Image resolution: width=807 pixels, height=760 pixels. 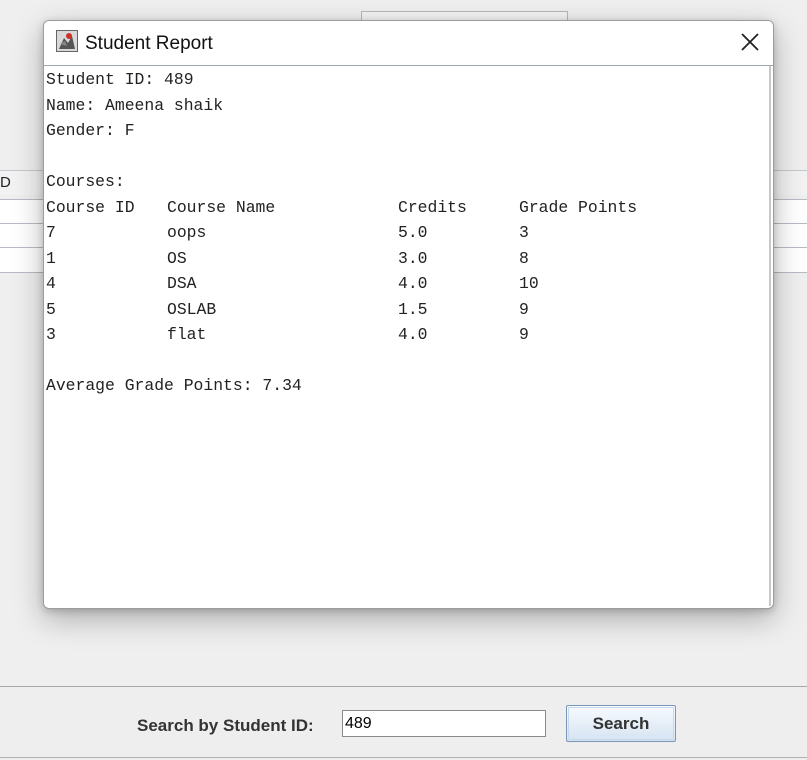 I want to click on student-name-line: Name: Ameena shaik, so click(x=135, y=105).